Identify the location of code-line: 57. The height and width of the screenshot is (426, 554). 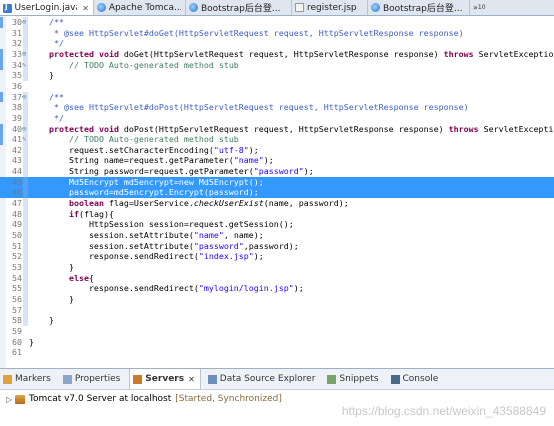
(277, 310).